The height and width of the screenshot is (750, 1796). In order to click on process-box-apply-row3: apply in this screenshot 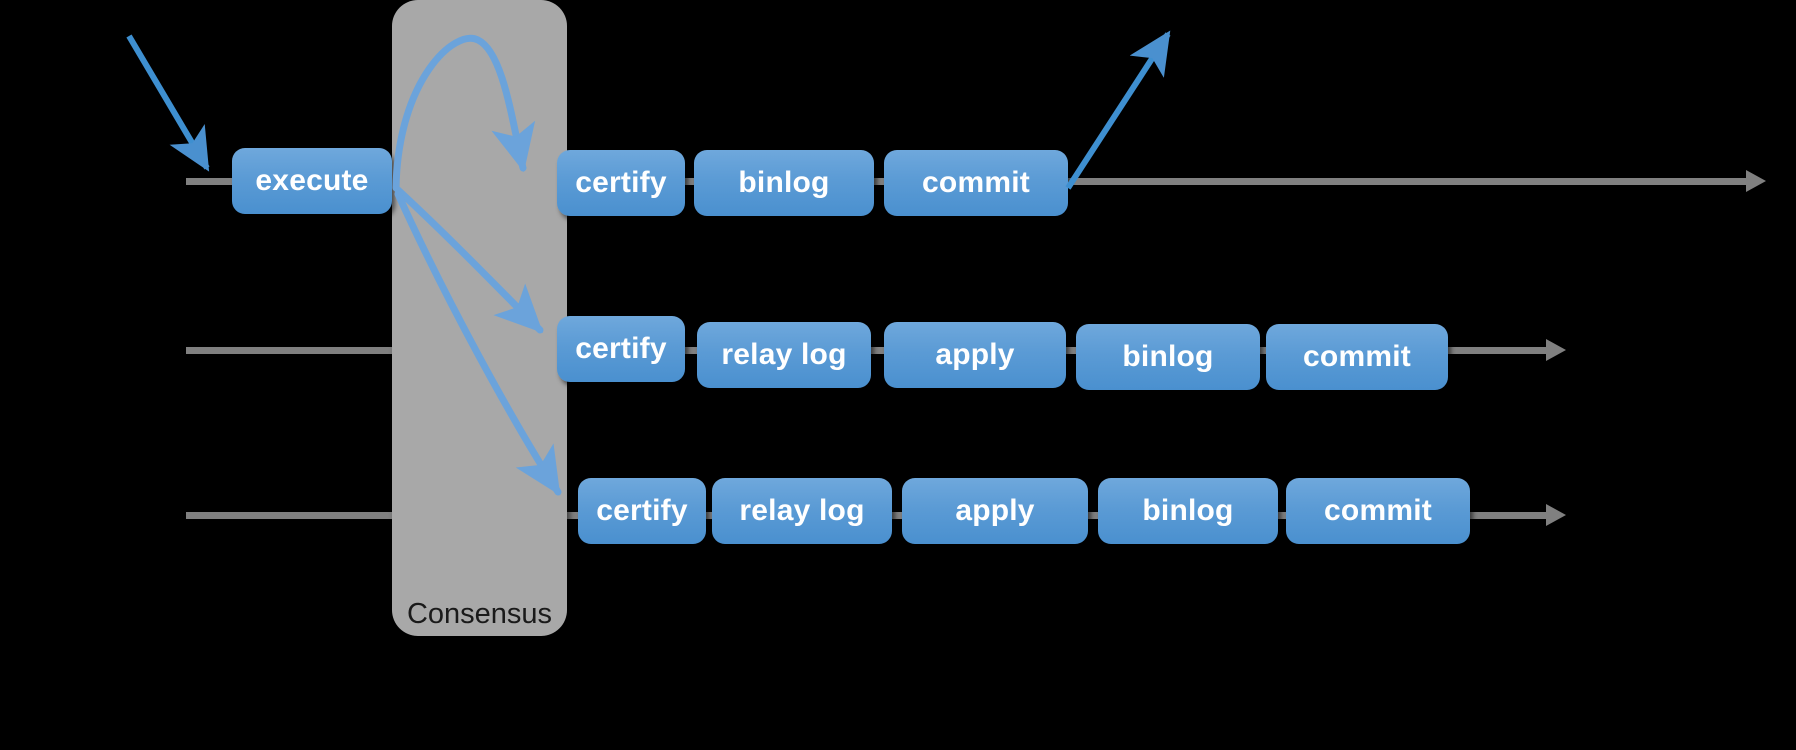, I will do `click(995, 511)`.